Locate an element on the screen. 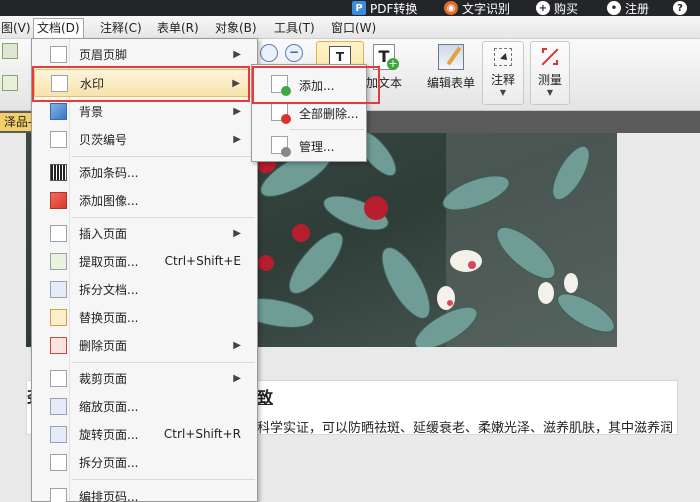 The width and height of the screenshot is (700, 502). watermark-icon is located at coordinates (59, 83).